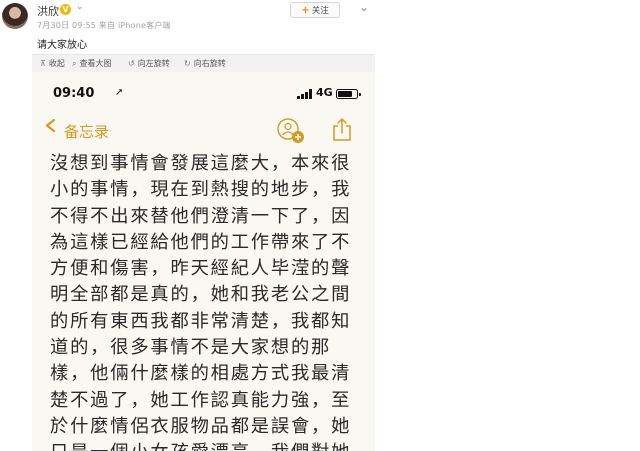 This screenshot has width=640, height=451. Describe the element at coordinates (342, 130) in the screenshot. I see `share-icon` at that location.